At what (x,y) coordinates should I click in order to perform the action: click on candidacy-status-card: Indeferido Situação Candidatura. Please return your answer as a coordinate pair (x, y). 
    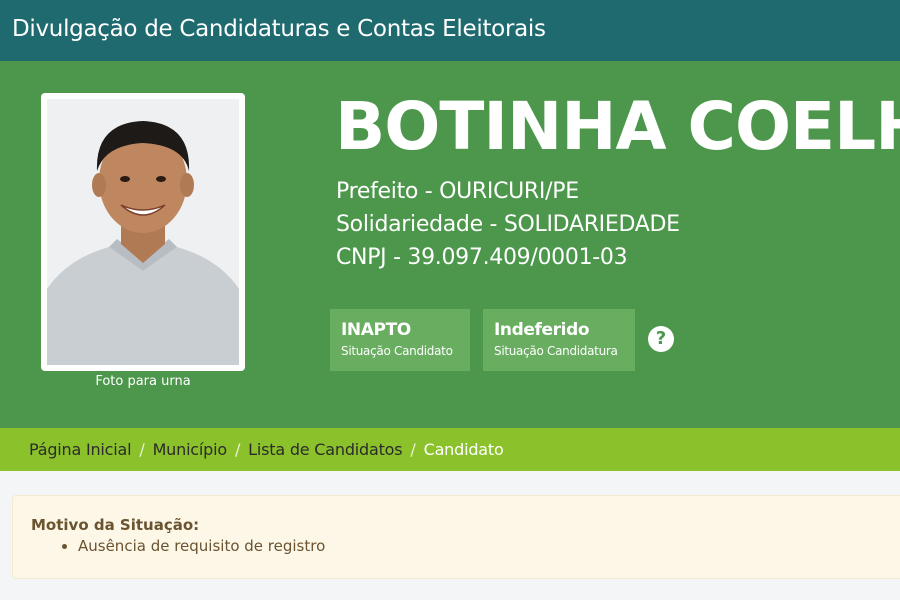
    Looking at the image, I should click on (559, 340).